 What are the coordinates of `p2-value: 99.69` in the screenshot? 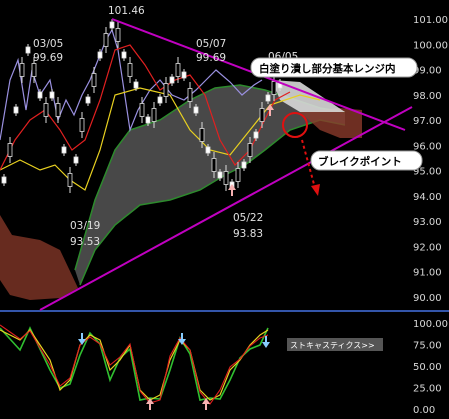 It's located at (211, 58).